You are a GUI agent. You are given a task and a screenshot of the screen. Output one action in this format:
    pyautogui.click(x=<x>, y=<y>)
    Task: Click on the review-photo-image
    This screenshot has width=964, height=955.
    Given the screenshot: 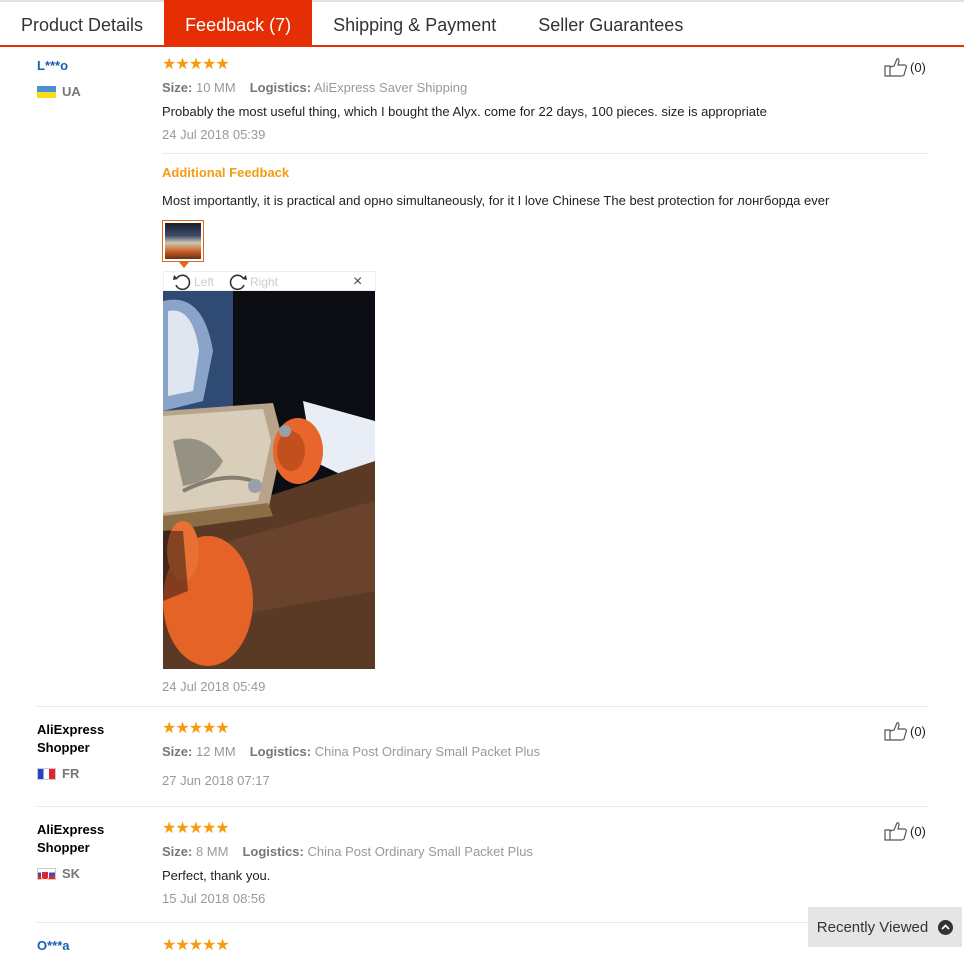 What is the action you would take?
    pyautogui.click(x=269, y=480)
    